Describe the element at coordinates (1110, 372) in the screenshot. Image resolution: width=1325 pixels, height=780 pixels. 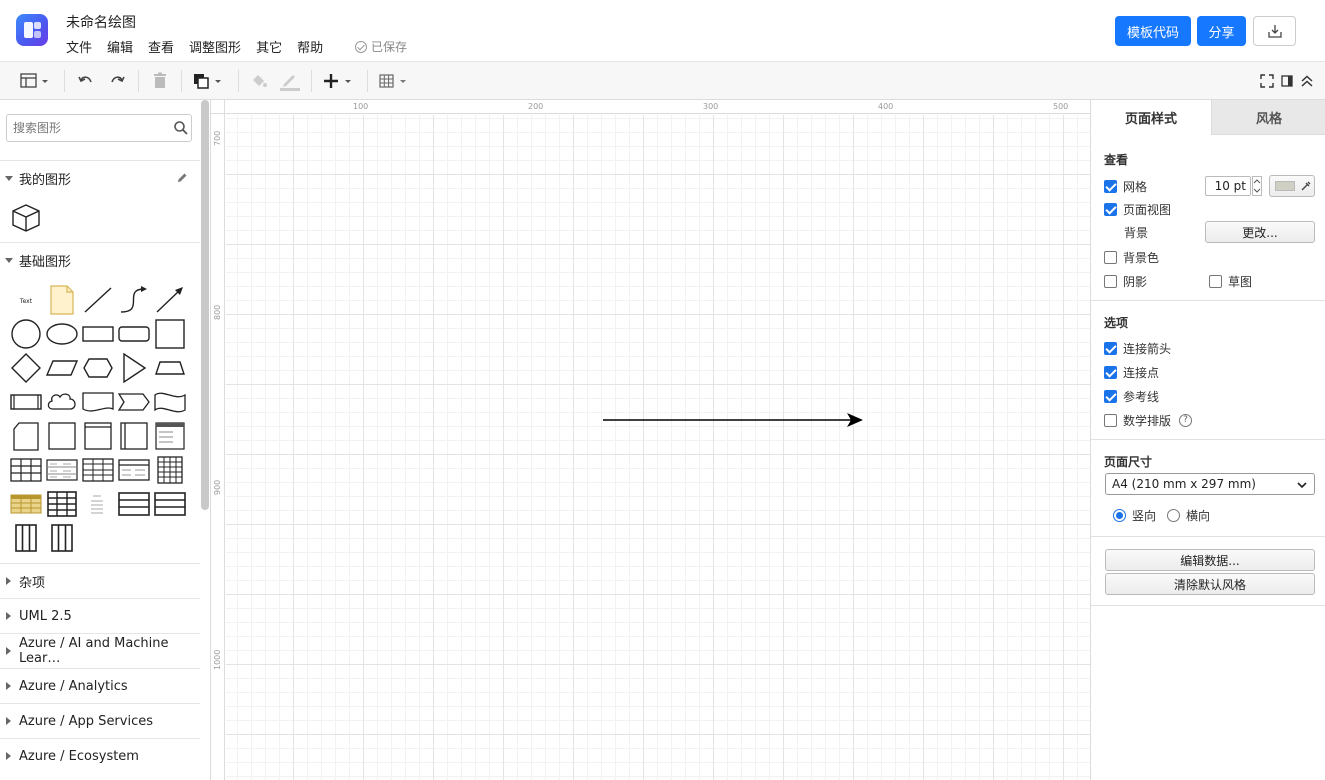
I see `connect-points-checkbox` at that location.